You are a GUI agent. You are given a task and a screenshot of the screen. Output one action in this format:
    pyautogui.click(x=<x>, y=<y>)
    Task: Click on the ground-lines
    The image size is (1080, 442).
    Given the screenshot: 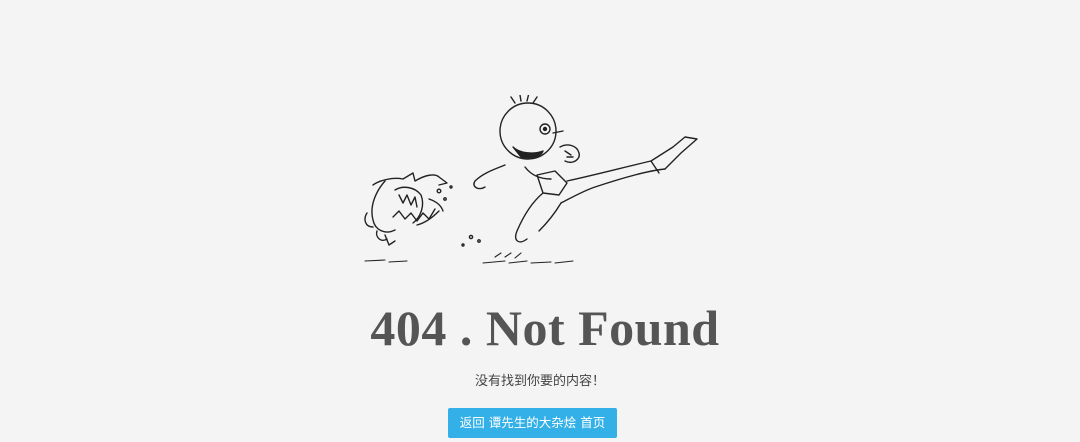 What is the action you would take?
    pyautogui.click(x=469, y=258)
    